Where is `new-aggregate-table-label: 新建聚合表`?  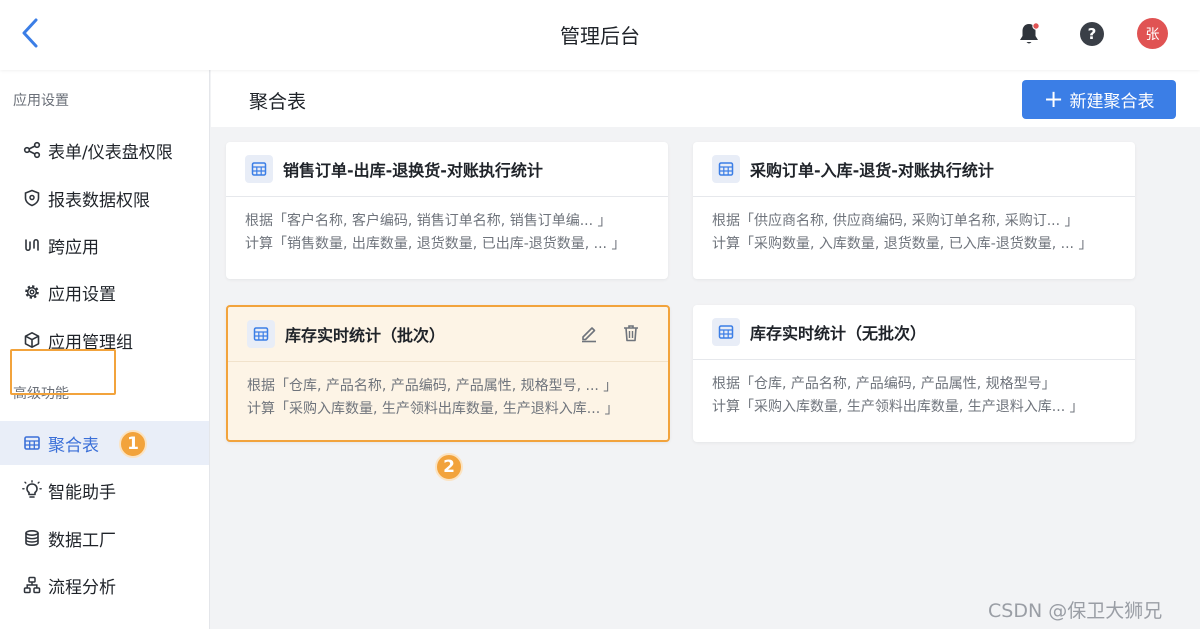
new-aggregate-table-label: 新建聚合表 is located at coordinates (1112, 102).